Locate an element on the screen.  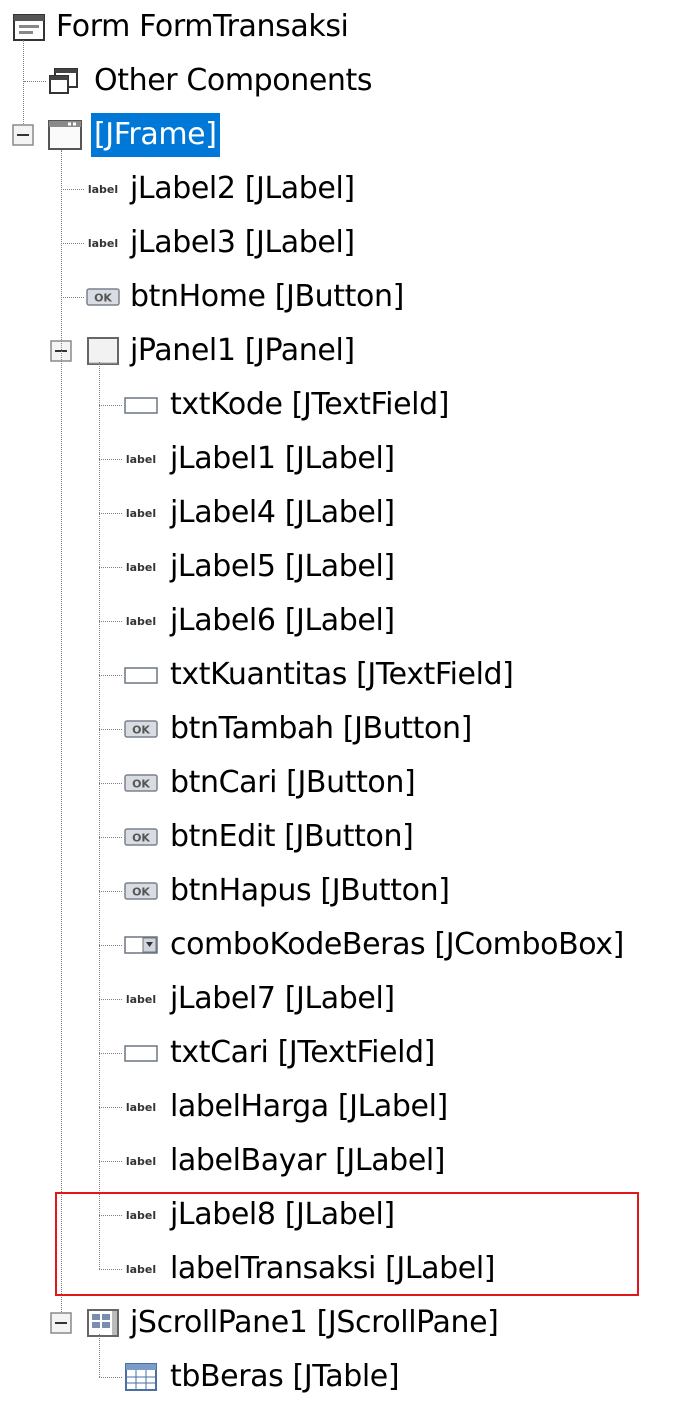
tree-node-label: [JFrame] is located at coordinates (155, 135).